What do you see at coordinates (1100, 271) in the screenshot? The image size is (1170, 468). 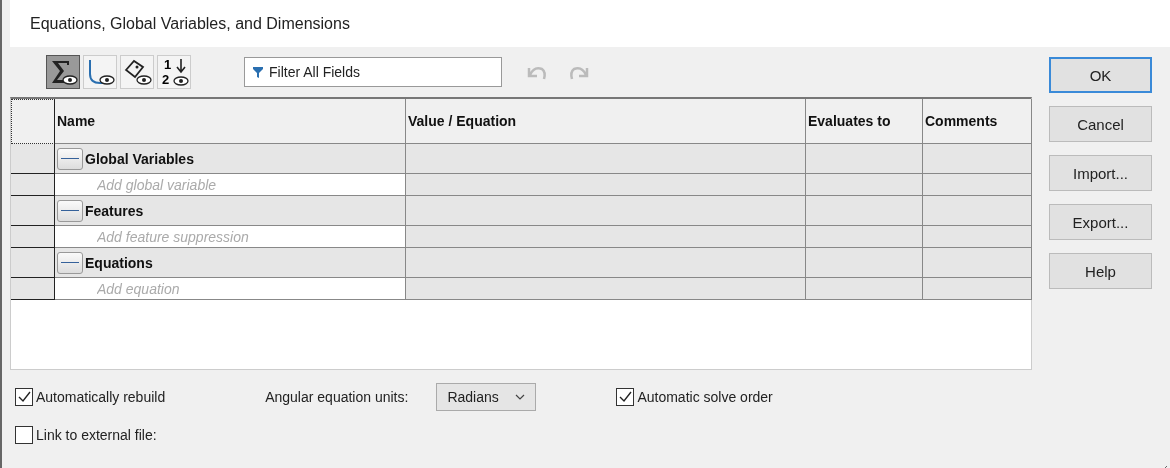 I see `dialog-button: Help` at bounding box center [1100, 271].